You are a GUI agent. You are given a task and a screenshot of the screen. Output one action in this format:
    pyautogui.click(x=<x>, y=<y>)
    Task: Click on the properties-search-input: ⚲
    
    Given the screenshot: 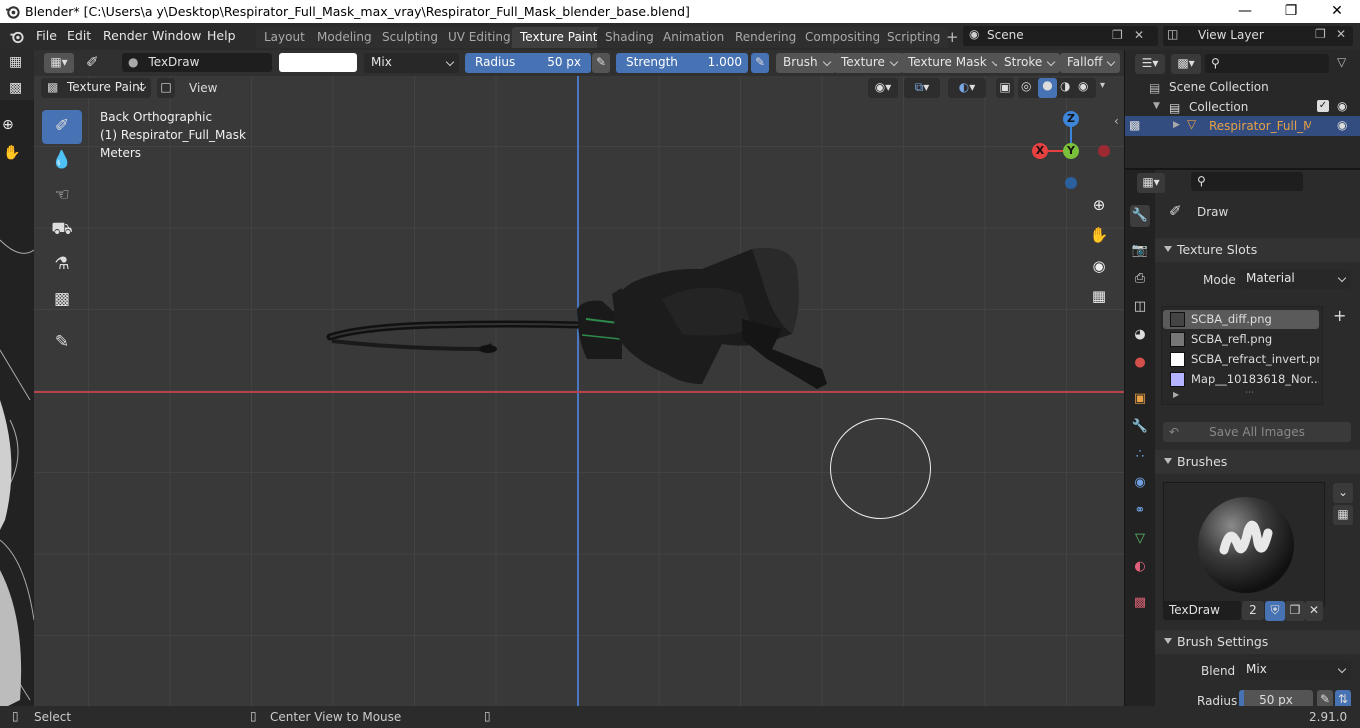 What is the action you would take?
    pyautogui.click(x=1247, y=181)
    